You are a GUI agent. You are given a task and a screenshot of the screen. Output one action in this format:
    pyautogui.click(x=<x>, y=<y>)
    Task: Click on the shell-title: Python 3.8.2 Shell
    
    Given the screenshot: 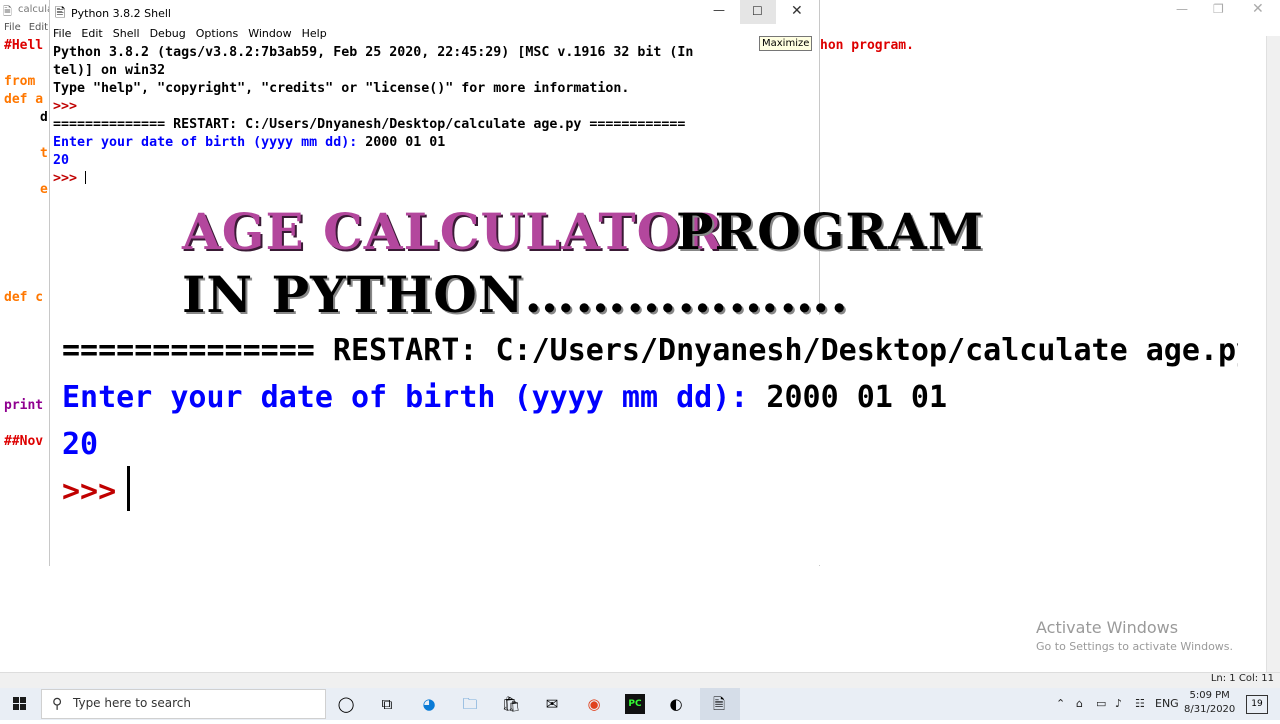 What is the action you would take?
    pyautogui.click(x=121, y=13)
    